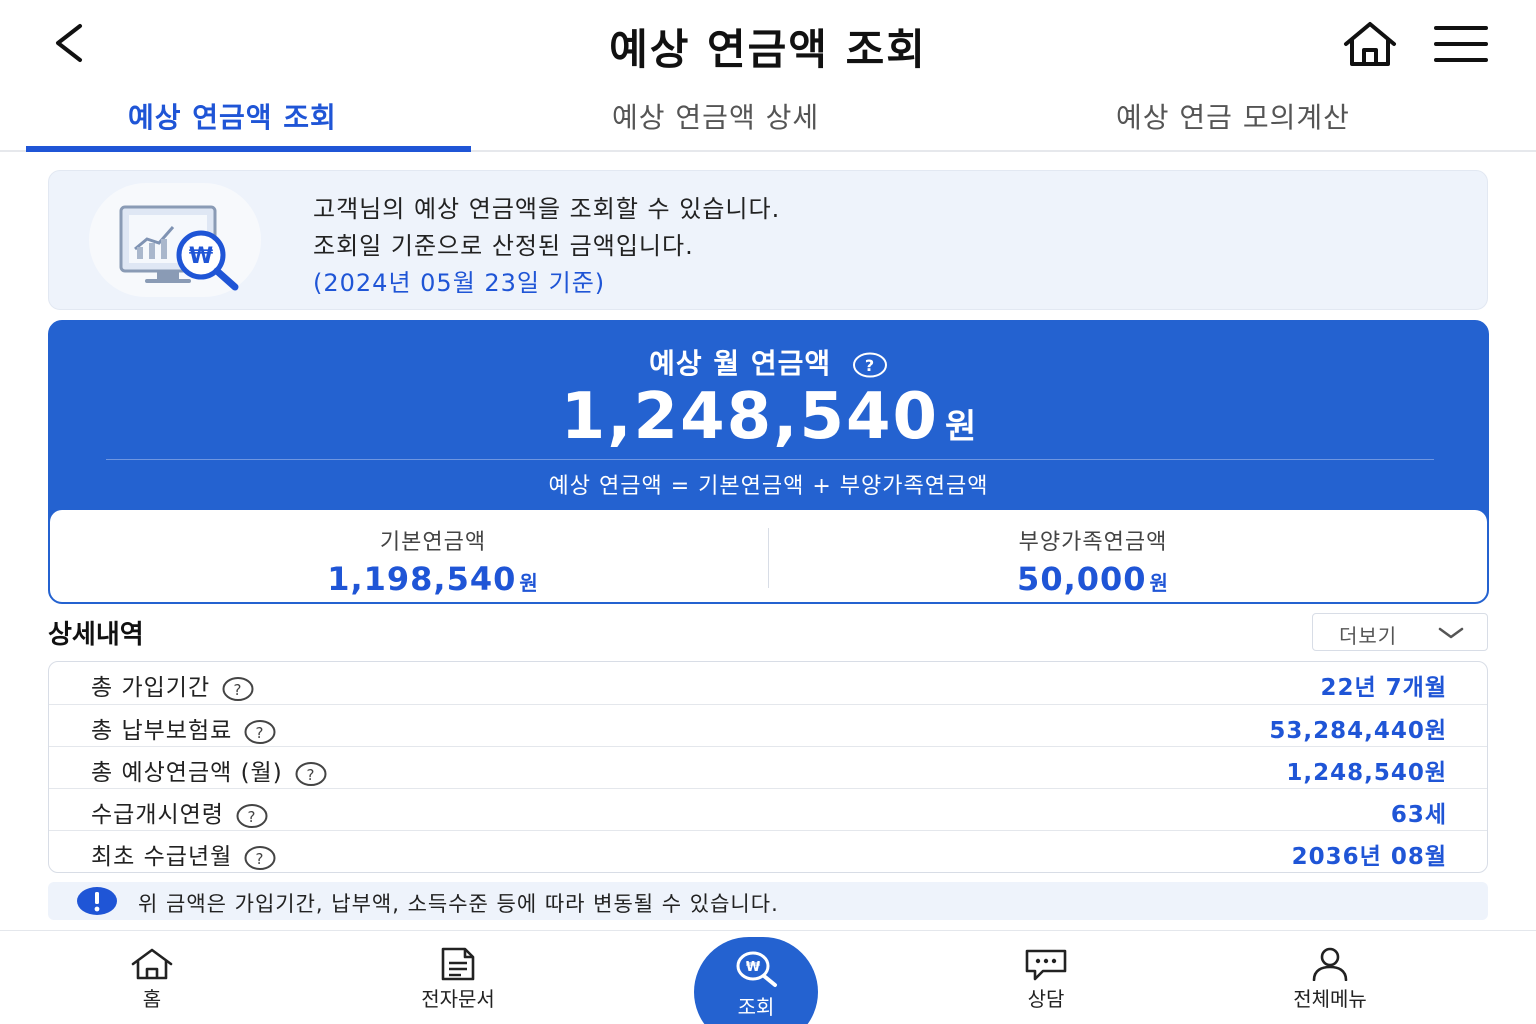  Describe the element at coordinates (157, 815) in the screenshot. I see `detail-label: 수급개시연령` at that location.